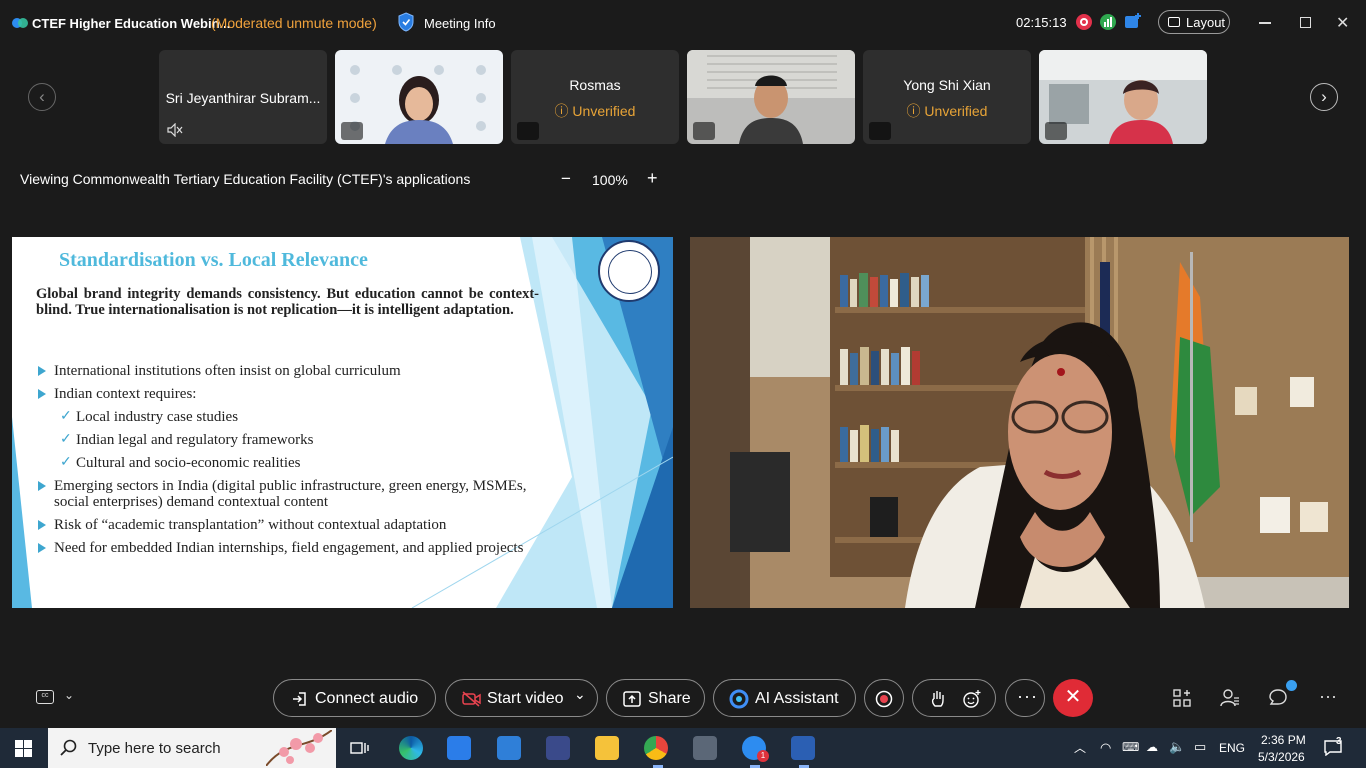 The width and height of the screenshot is (1366, 768). What do you see at coordinates (149, 417) in the screenshot?
I see `slide-sub-bullet: ✓ Local industry case studies` at bounding box center [149, 417].